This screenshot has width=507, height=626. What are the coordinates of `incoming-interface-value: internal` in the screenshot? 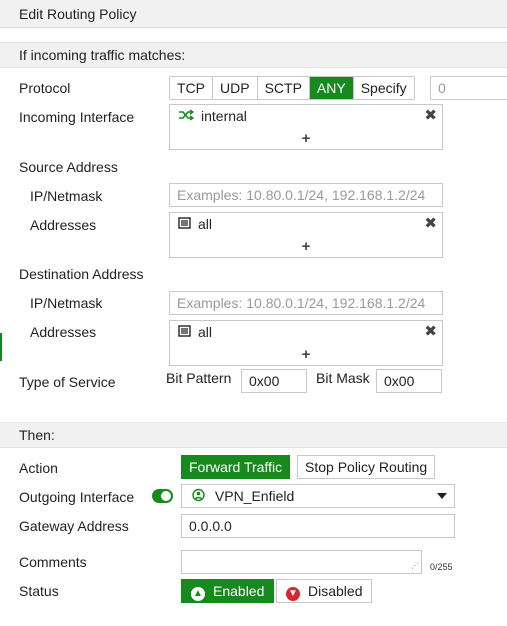 It's located at (224, 116).